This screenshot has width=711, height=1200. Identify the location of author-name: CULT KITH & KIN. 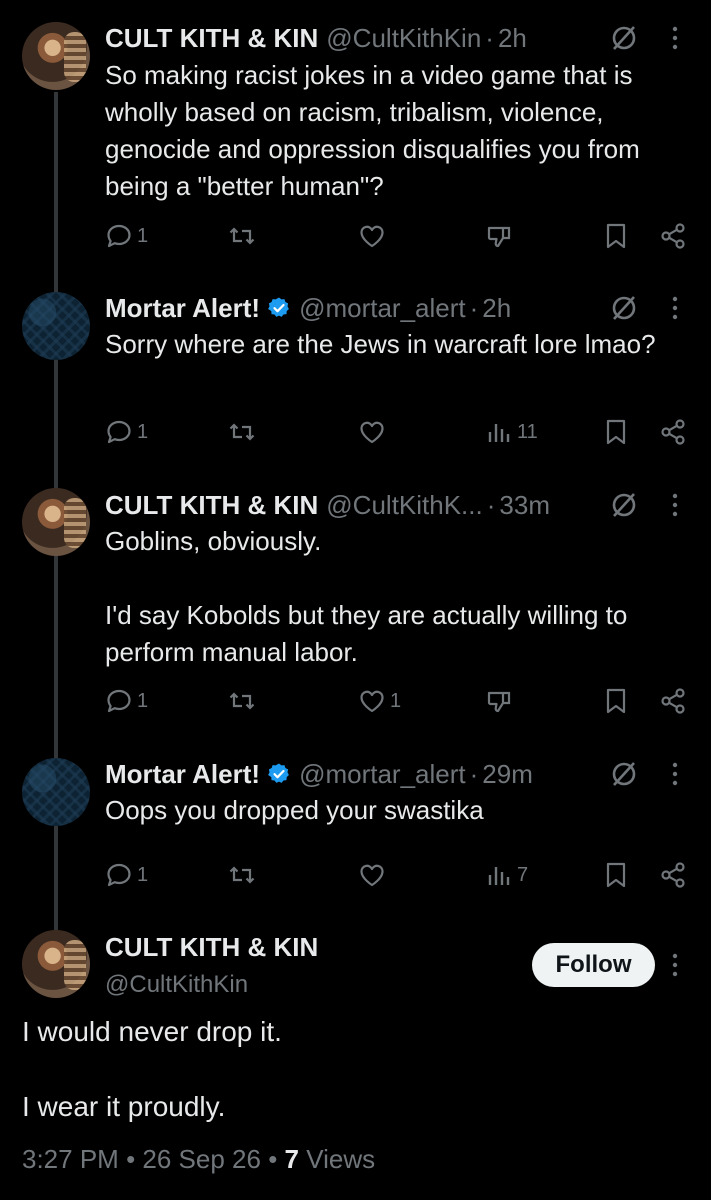
(211, 947).